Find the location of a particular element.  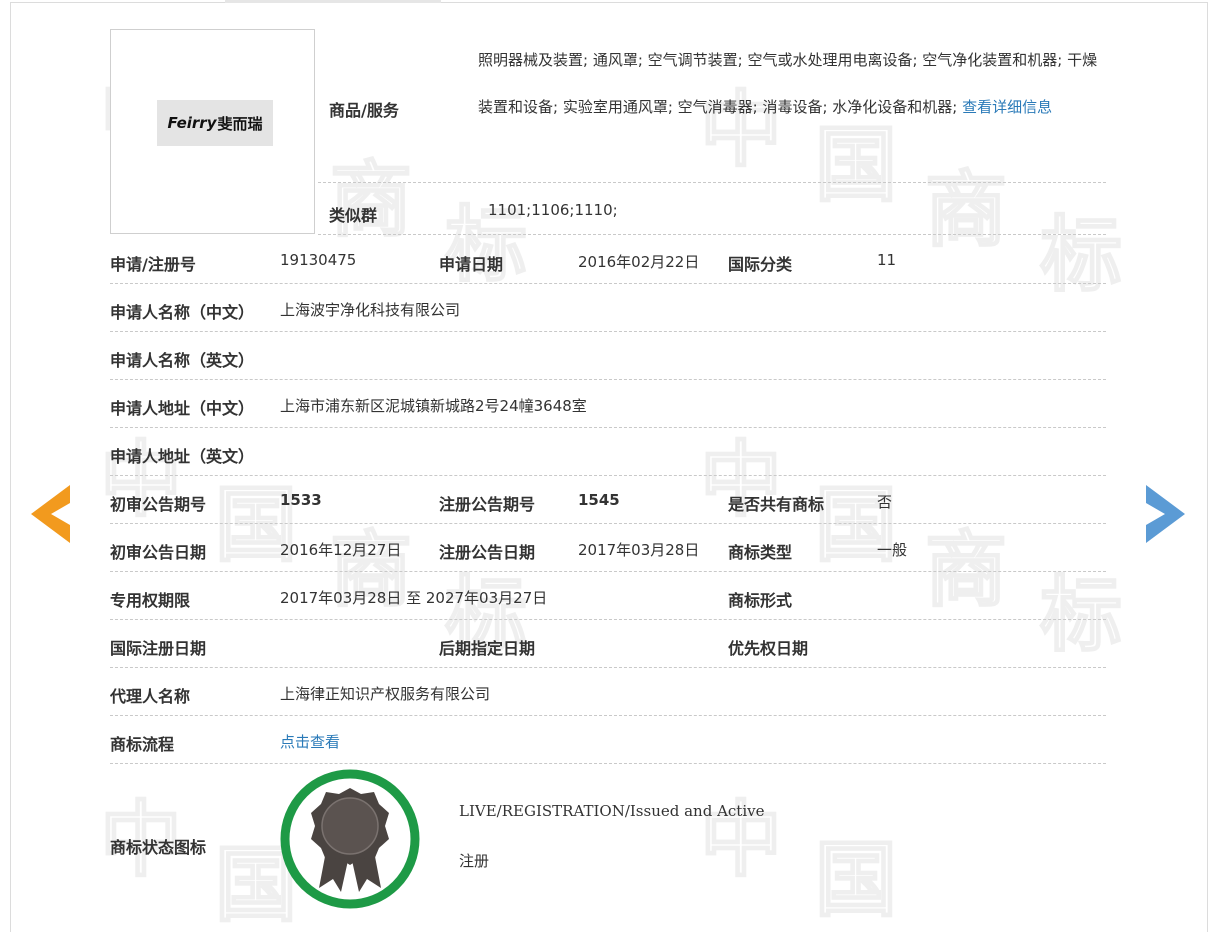

reg-no-label: 申请/注册号 is located at coordinates (153, 264).